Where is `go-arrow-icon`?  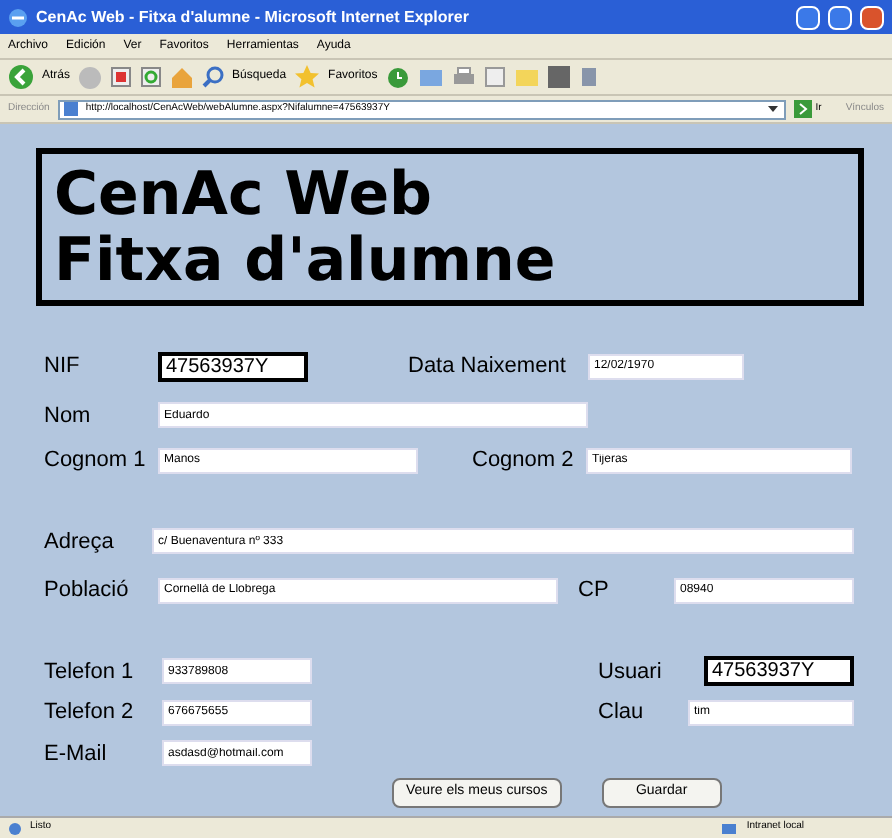 go-arrow-icon is located at coordinates (802, 109).